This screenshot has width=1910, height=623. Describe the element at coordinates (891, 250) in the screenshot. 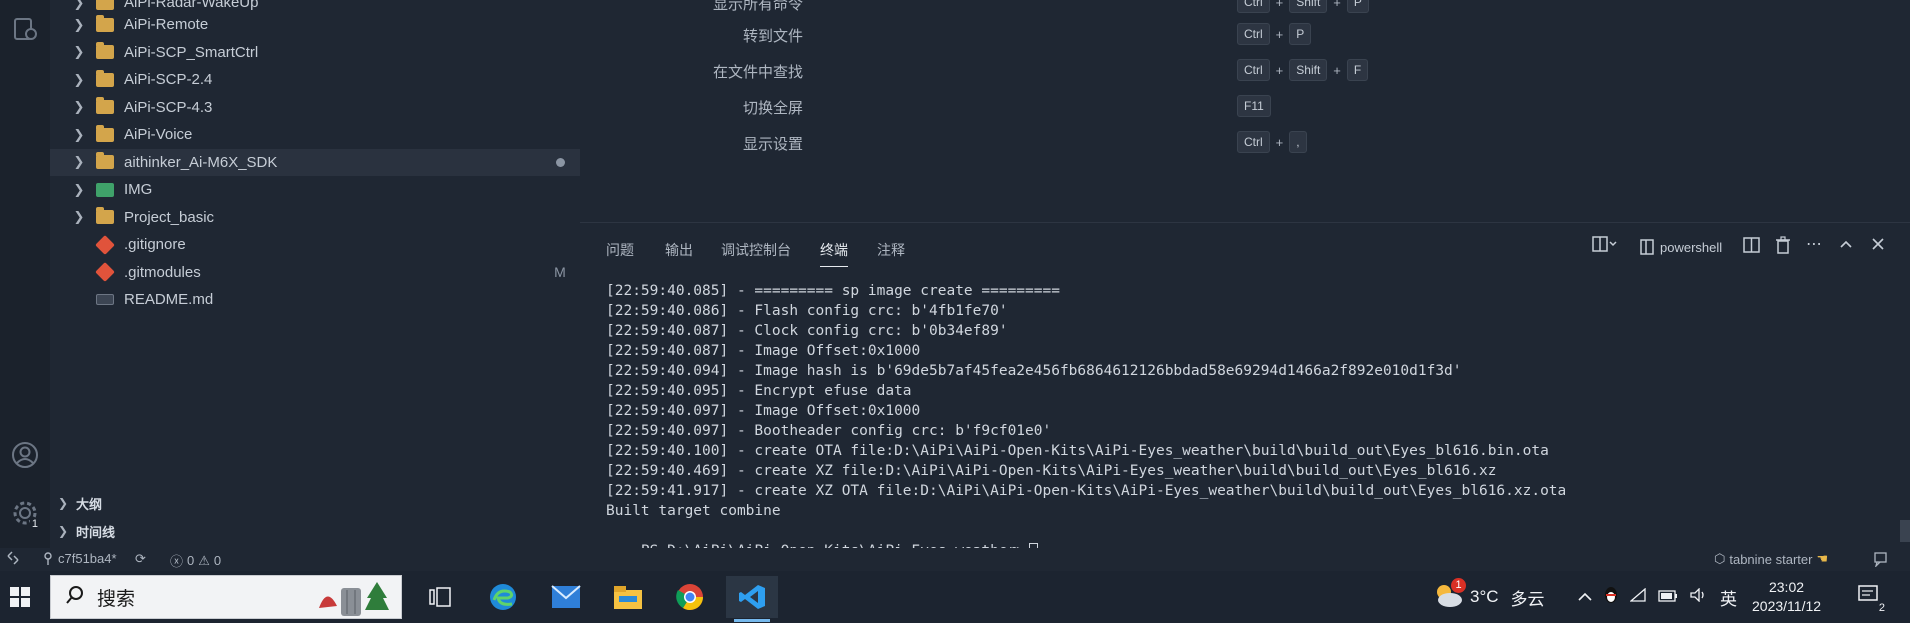

I see `panel-tab: 注释` at that location.